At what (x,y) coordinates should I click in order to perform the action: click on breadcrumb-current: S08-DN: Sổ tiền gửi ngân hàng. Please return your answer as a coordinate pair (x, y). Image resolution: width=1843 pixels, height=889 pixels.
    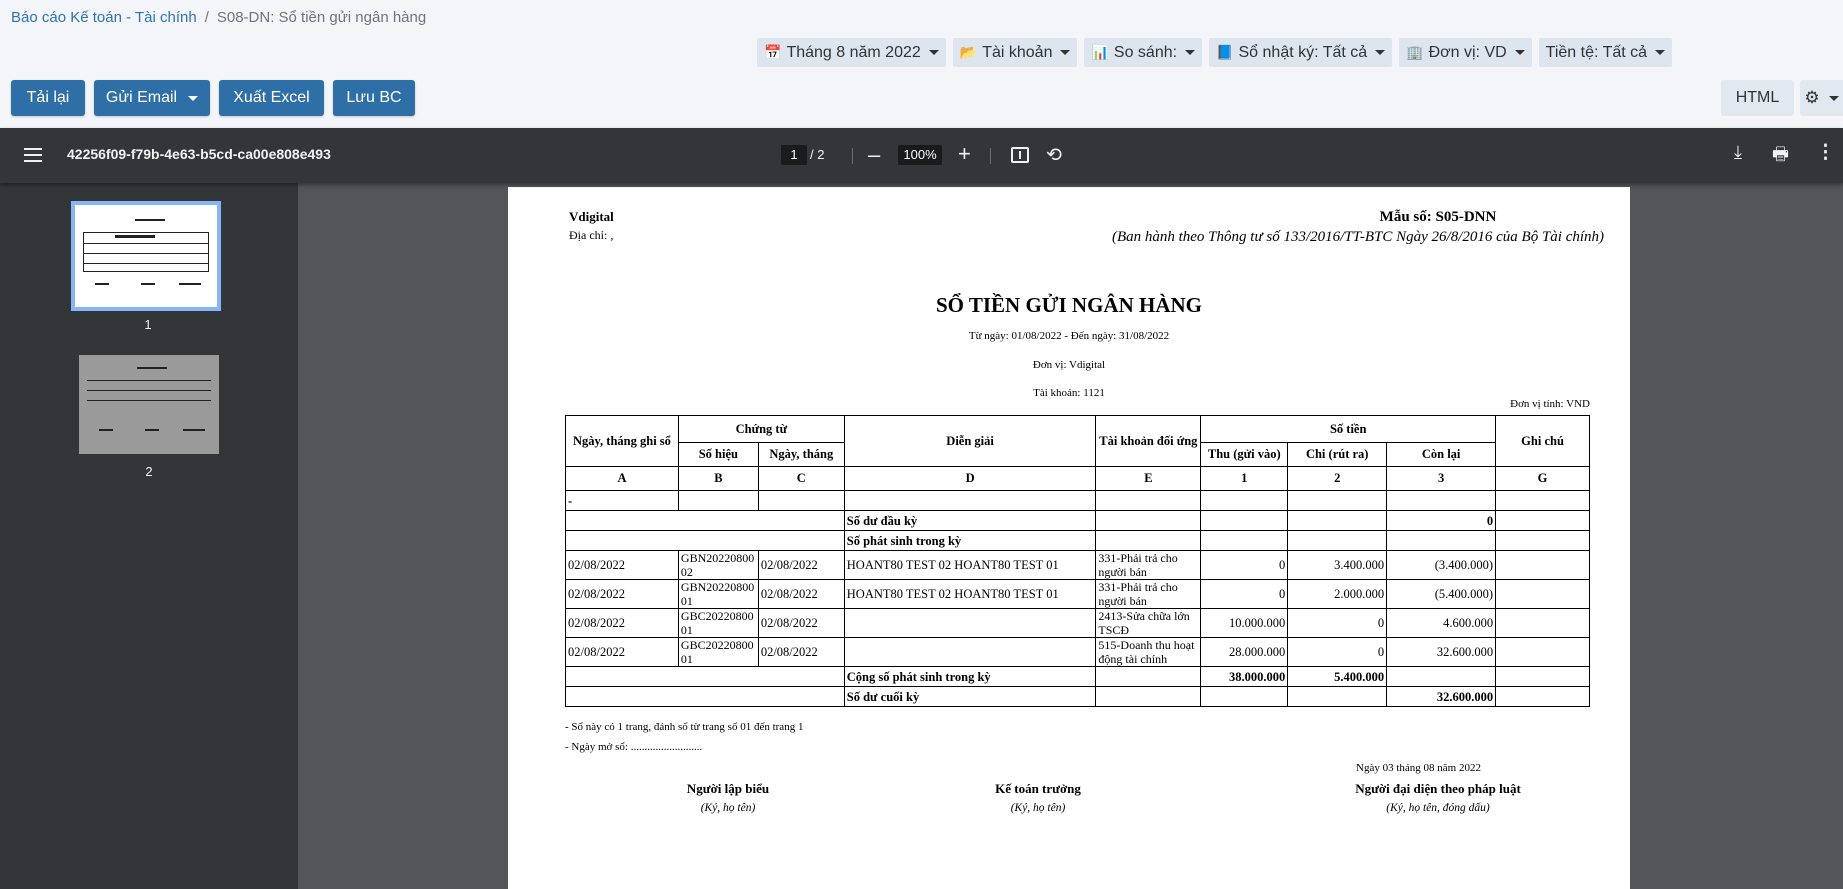
    Looking at the image, I should click on (321, 17).